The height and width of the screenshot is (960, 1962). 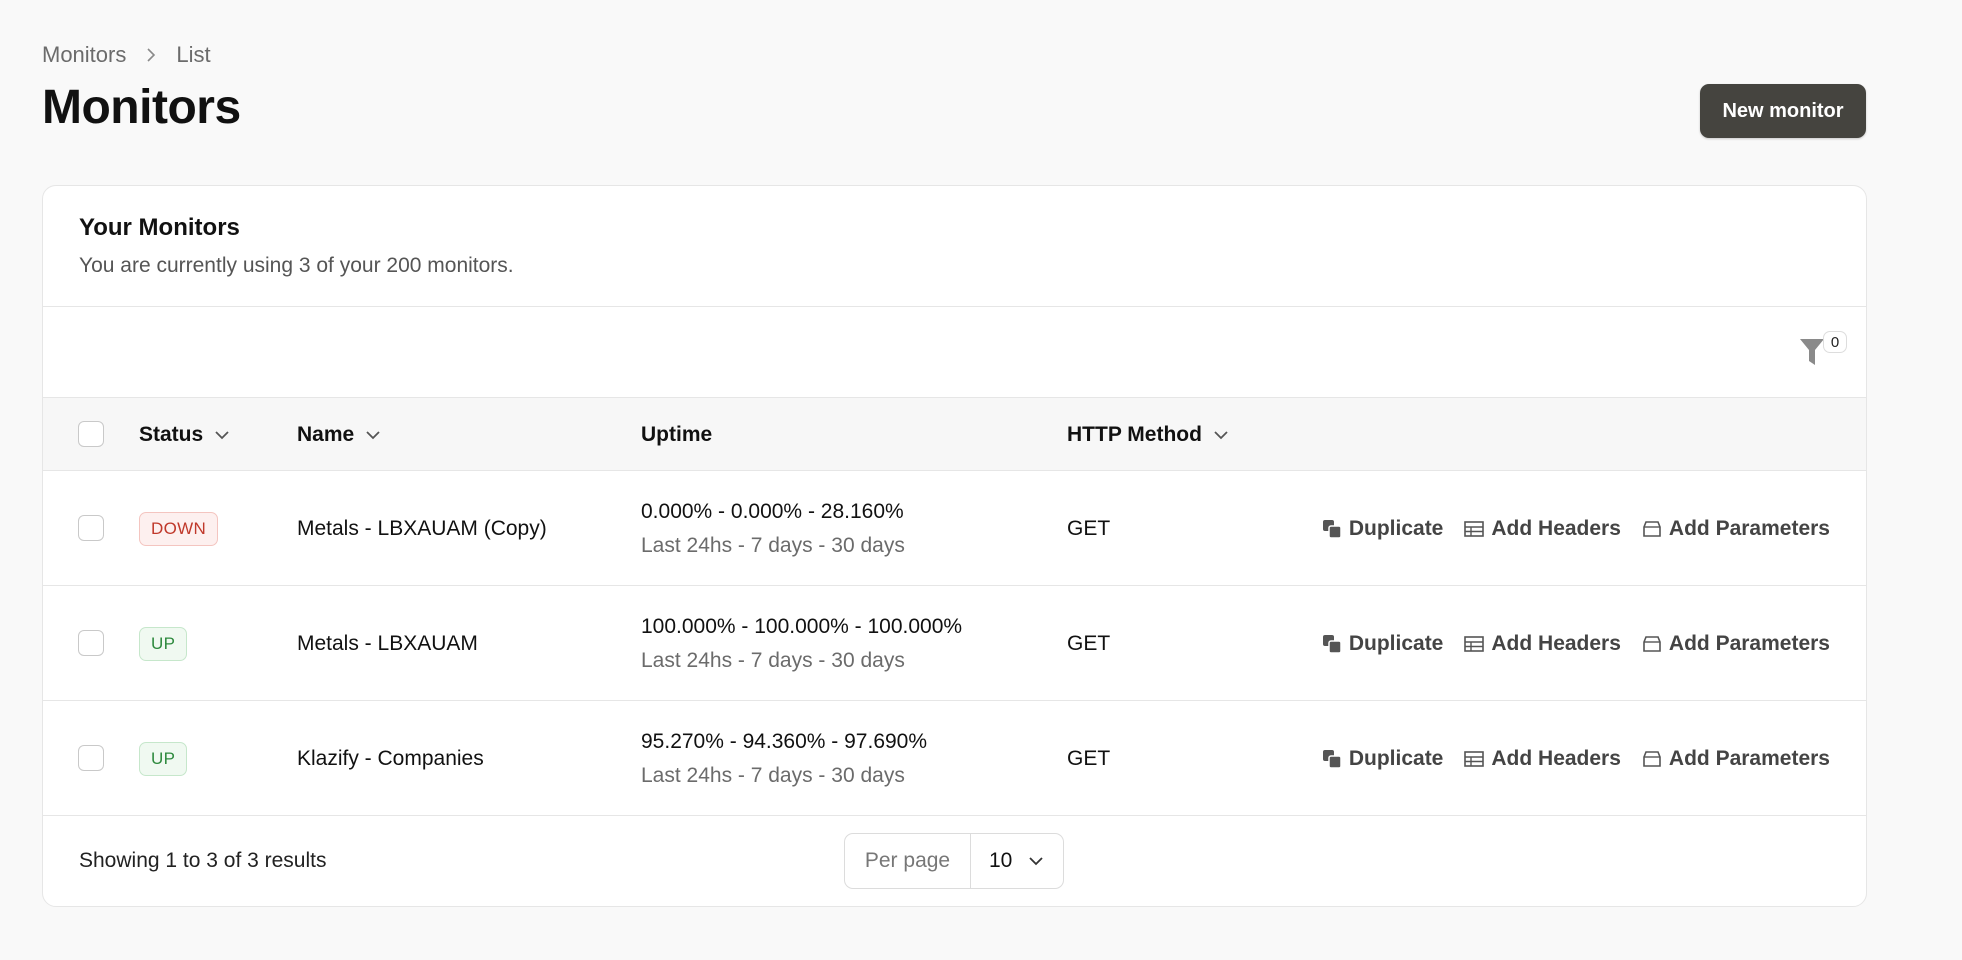 I want to click on monitor-name: Klazify - Companies, so click(x=390, y=759).